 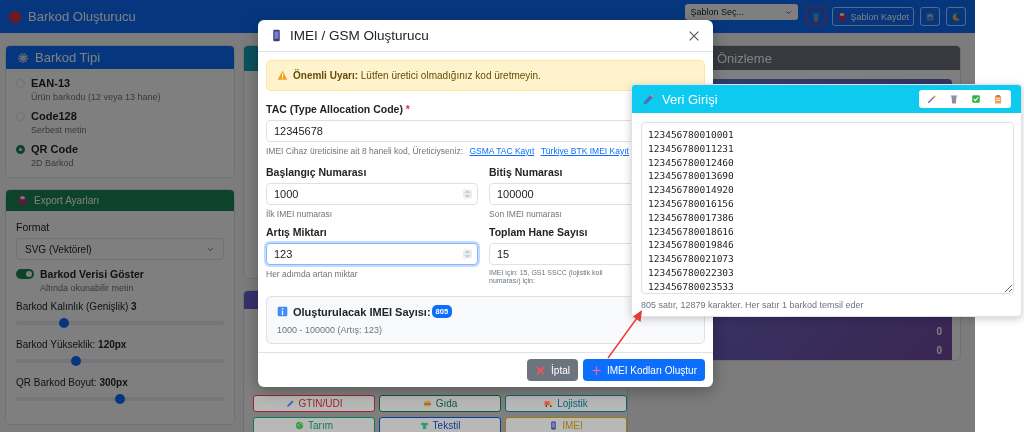 I want to click on app-title: Barkod Oluşturucu, so click(x=82, y=16).